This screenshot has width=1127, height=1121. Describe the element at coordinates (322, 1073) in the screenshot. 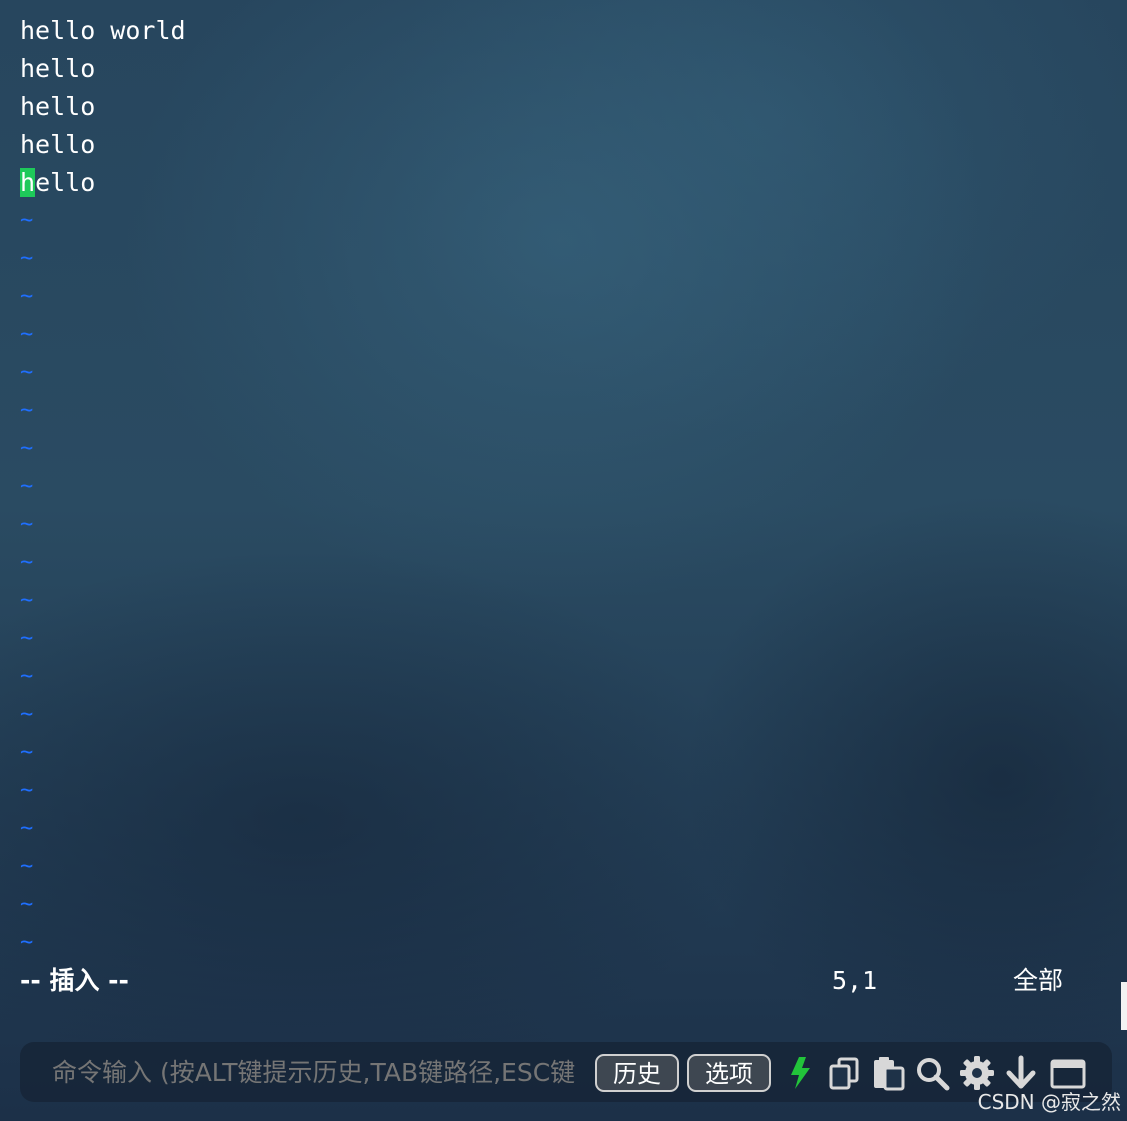

I see `command-input` at that location.